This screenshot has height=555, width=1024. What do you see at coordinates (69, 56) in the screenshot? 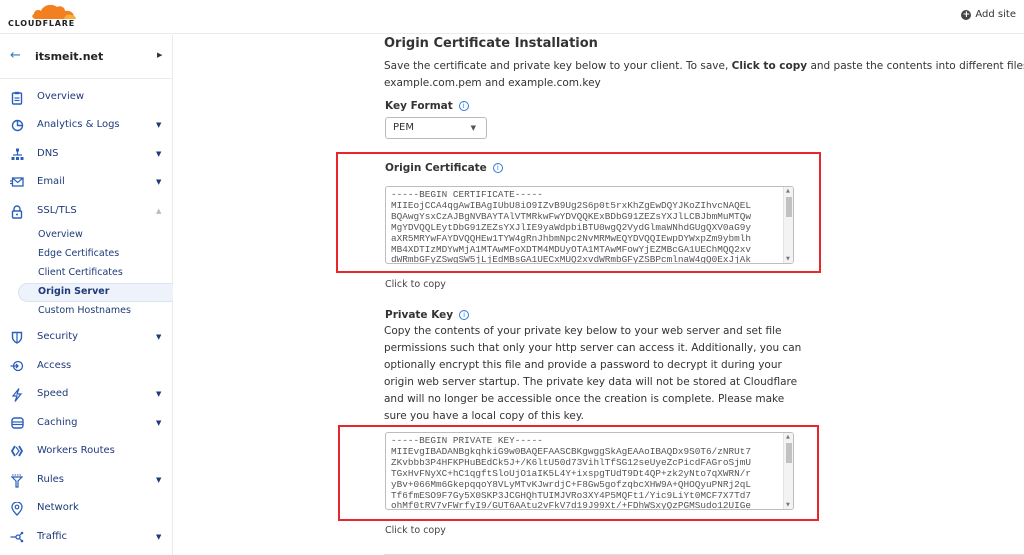
I see `zone-name: itsmeit.net` at bounding box center [69, 56].